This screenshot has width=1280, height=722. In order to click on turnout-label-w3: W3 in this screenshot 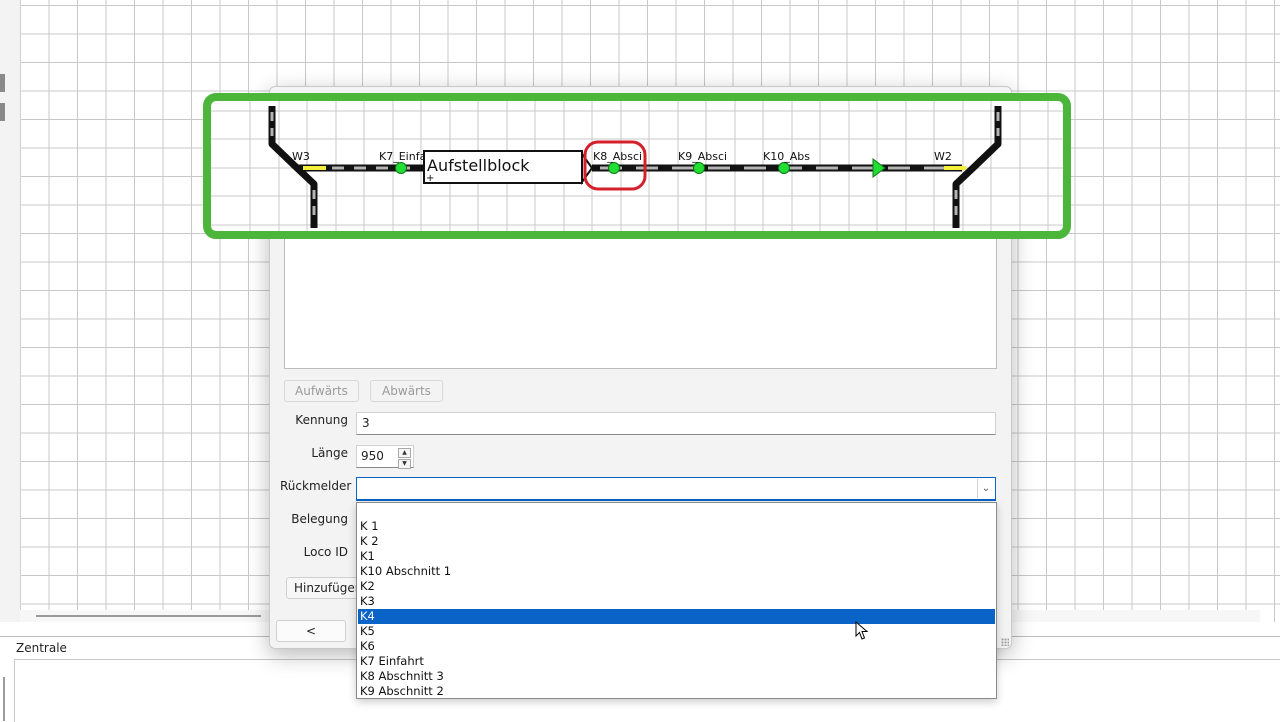, I will do `click(301, 156)`.